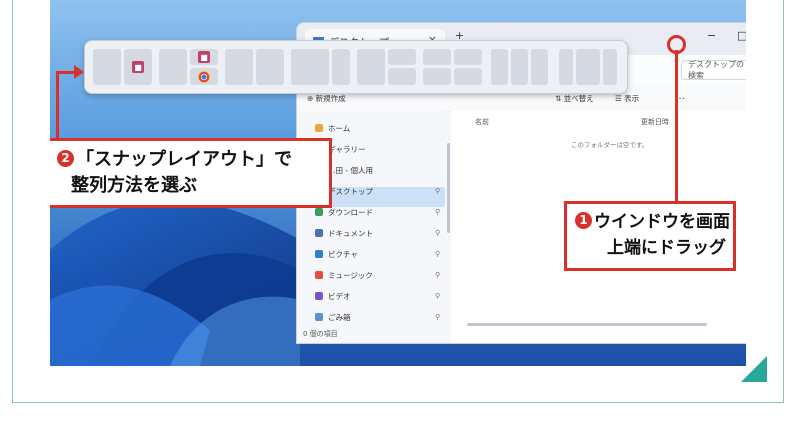 The height and width of the screenshot is (423, 800). What do you see at coordinates (711, 35) in the screenshot?
I see `minimize-button: −` at bounding box center [711, 35].